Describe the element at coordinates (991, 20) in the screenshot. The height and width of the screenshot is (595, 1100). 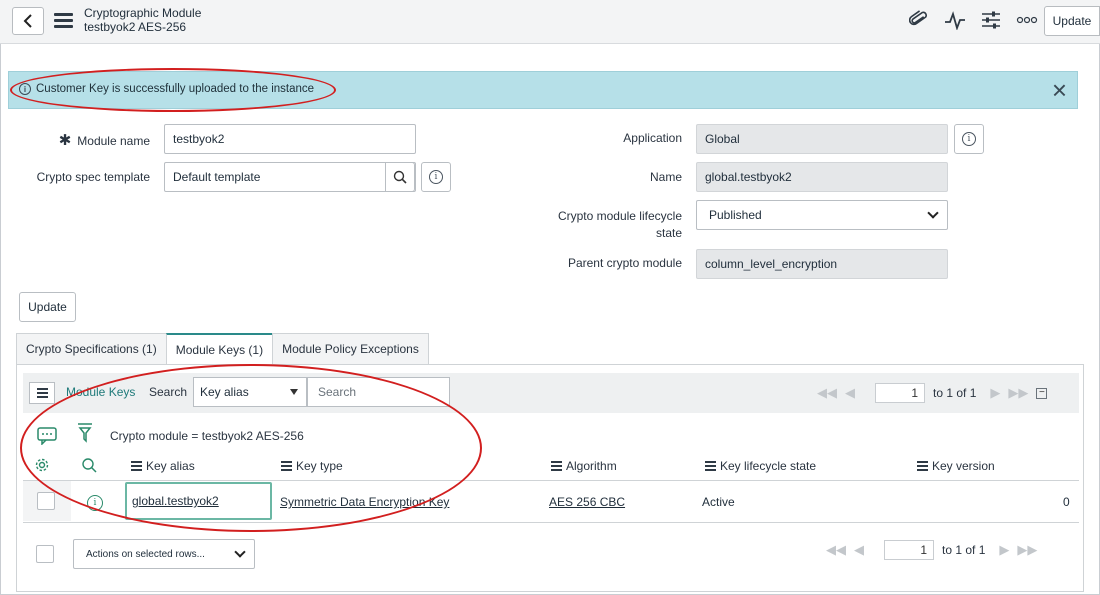
I see `sliders-icon` at that location.